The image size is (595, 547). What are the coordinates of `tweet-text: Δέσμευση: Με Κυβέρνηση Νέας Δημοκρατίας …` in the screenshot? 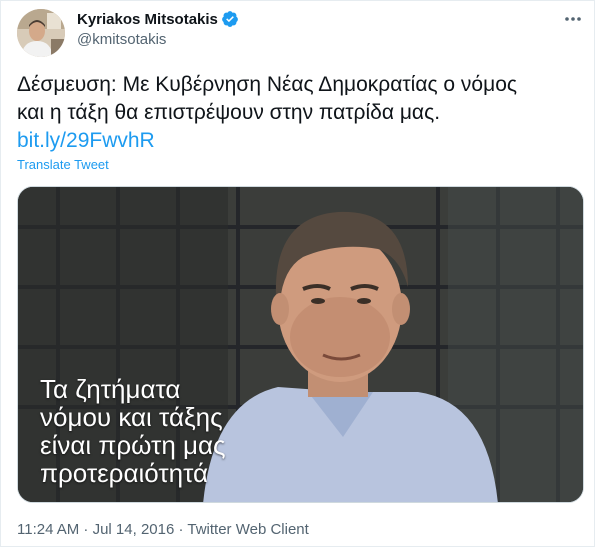 It's located at (299, 113).